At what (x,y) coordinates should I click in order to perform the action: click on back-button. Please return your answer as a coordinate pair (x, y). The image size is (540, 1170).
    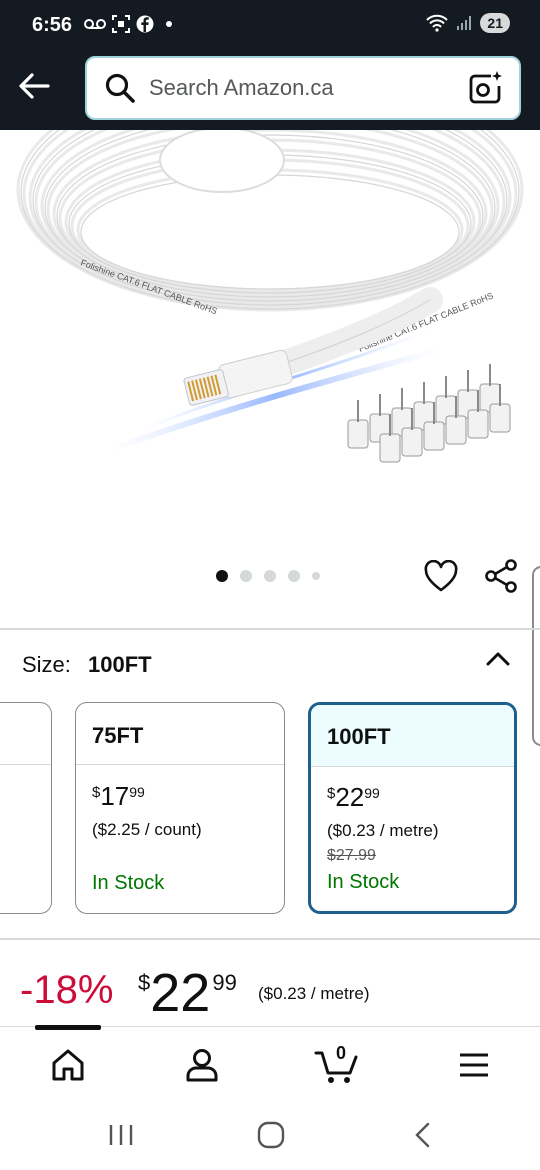
    Looking at the image, I should click on (34, 86).